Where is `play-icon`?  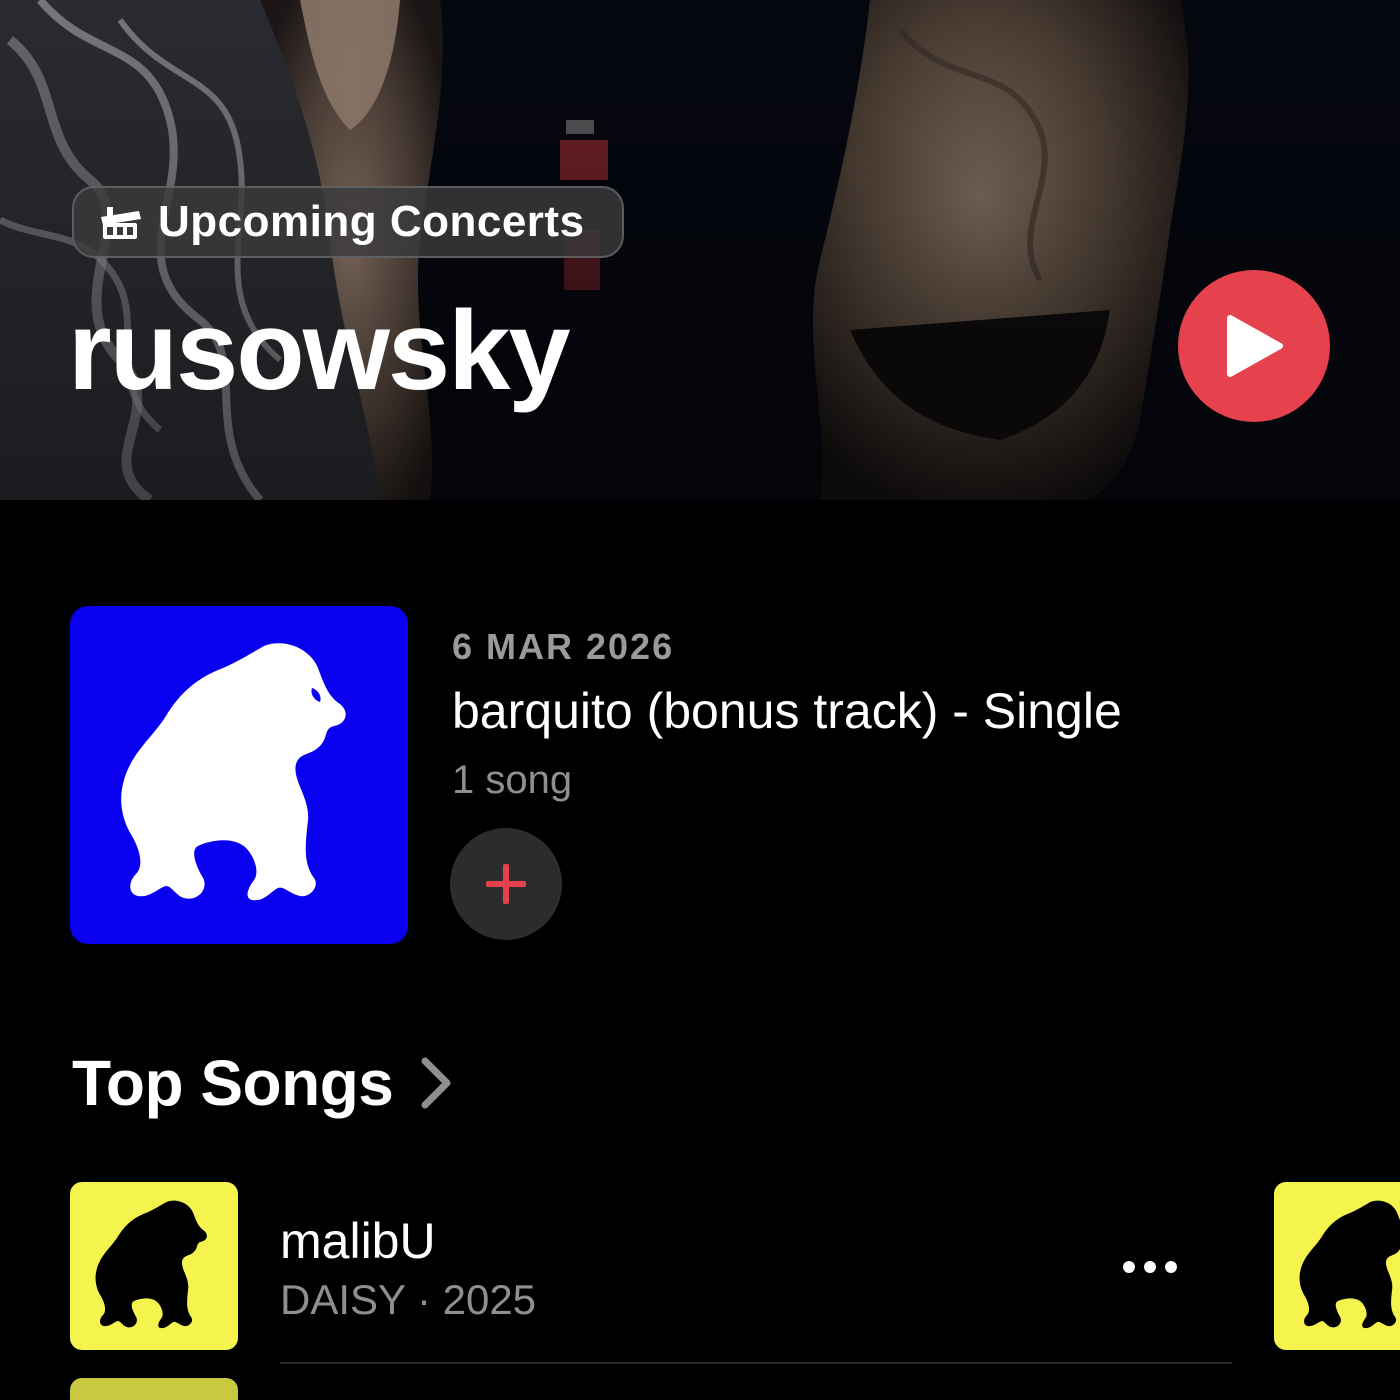
play-icon is located at coordinates (1255, 346).